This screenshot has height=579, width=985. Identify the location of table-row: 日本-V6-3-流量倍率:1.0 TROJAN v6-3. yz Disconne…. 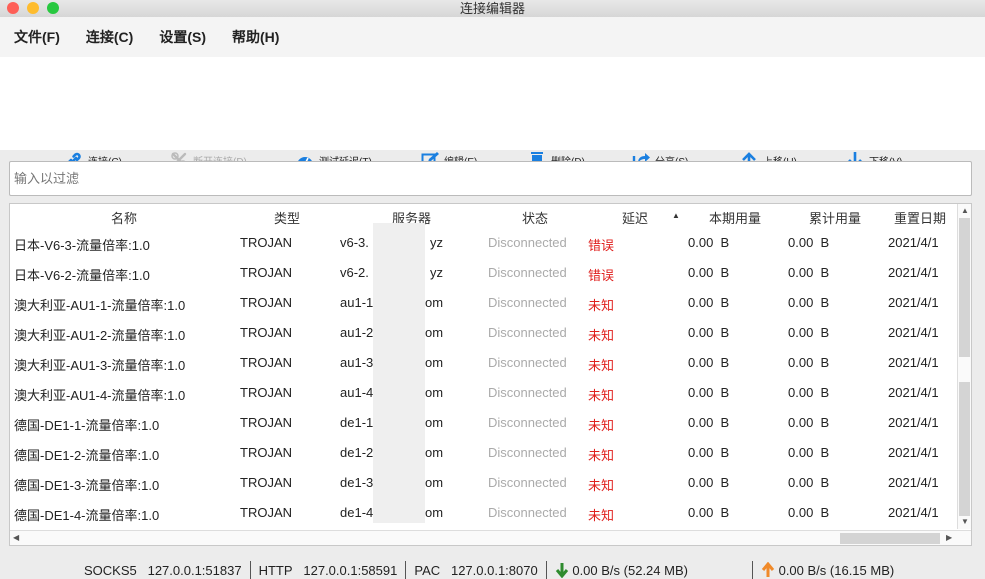
(482, 240).